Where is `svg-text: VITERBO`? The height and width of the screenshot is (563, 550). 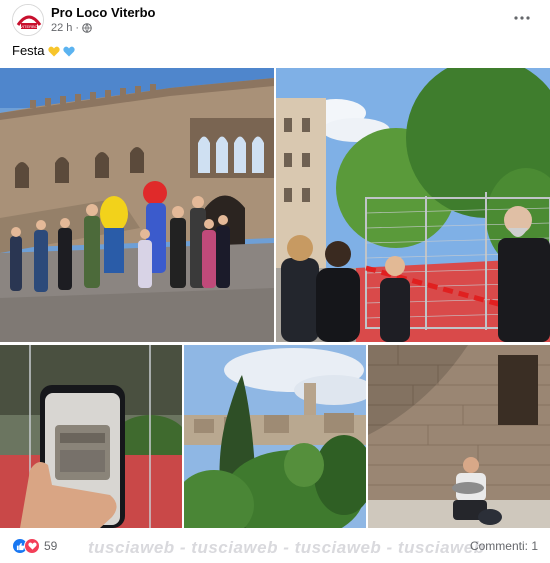
svg-text: VITERBO is located at coordinates (29, 26).